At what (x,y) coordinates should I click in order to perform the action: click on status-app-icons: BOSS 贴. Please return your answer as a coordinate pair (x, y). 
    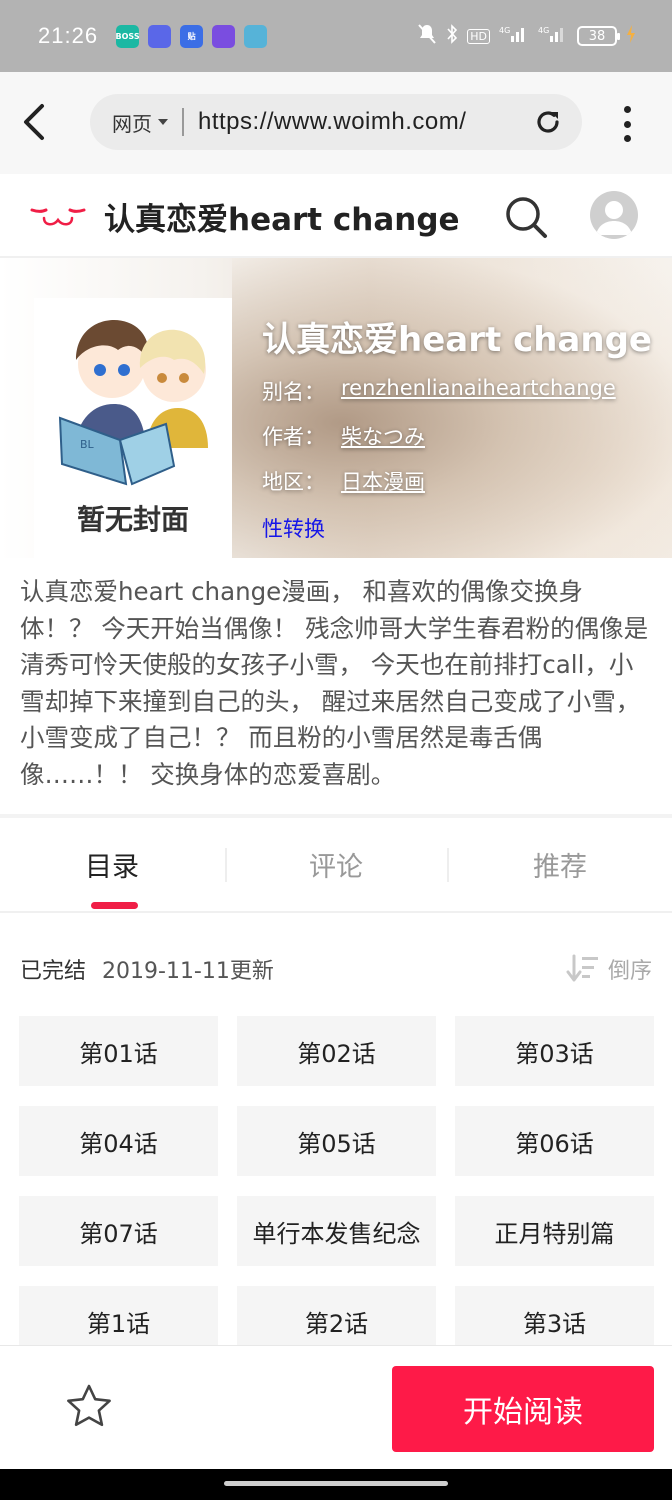
    Looking at the image, I should click on (192, 36).